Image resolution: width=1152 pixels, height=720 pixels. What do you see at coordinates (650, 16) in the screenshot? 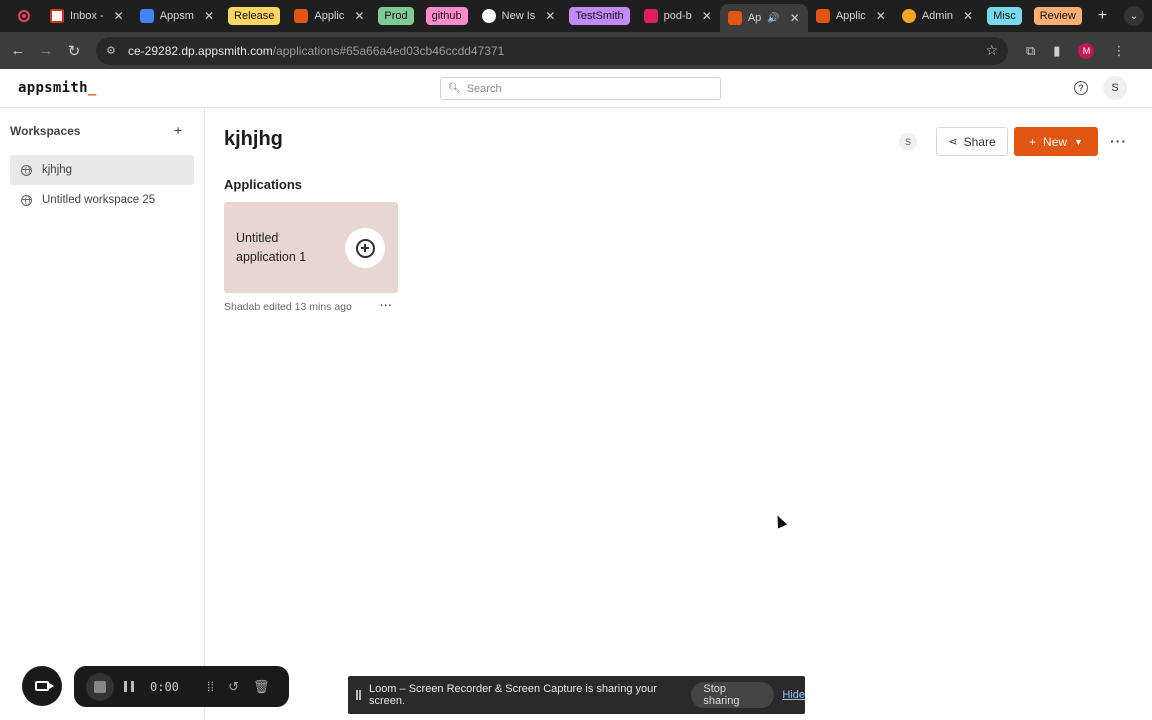
I see `slack-icon` at bounding box center [650, 16].